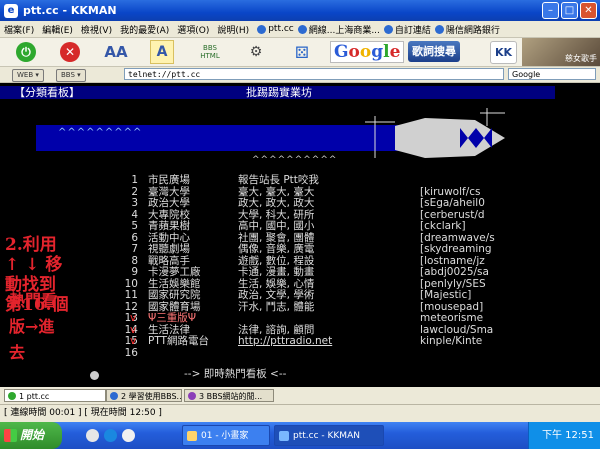 This screenshot has height=449, width=600. I want to click on bbs-dropdown: BBS ▾, so click(71, 75).